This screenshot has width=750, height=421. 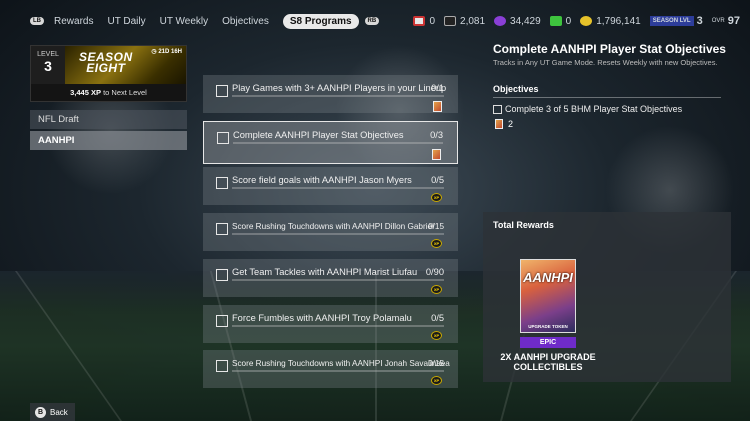 What do you see at coordinates (609, 49) in the screenshot?
I see `detail-title: Complete AANHPI Player Stat Objectives` at bounding box center [609, 49].